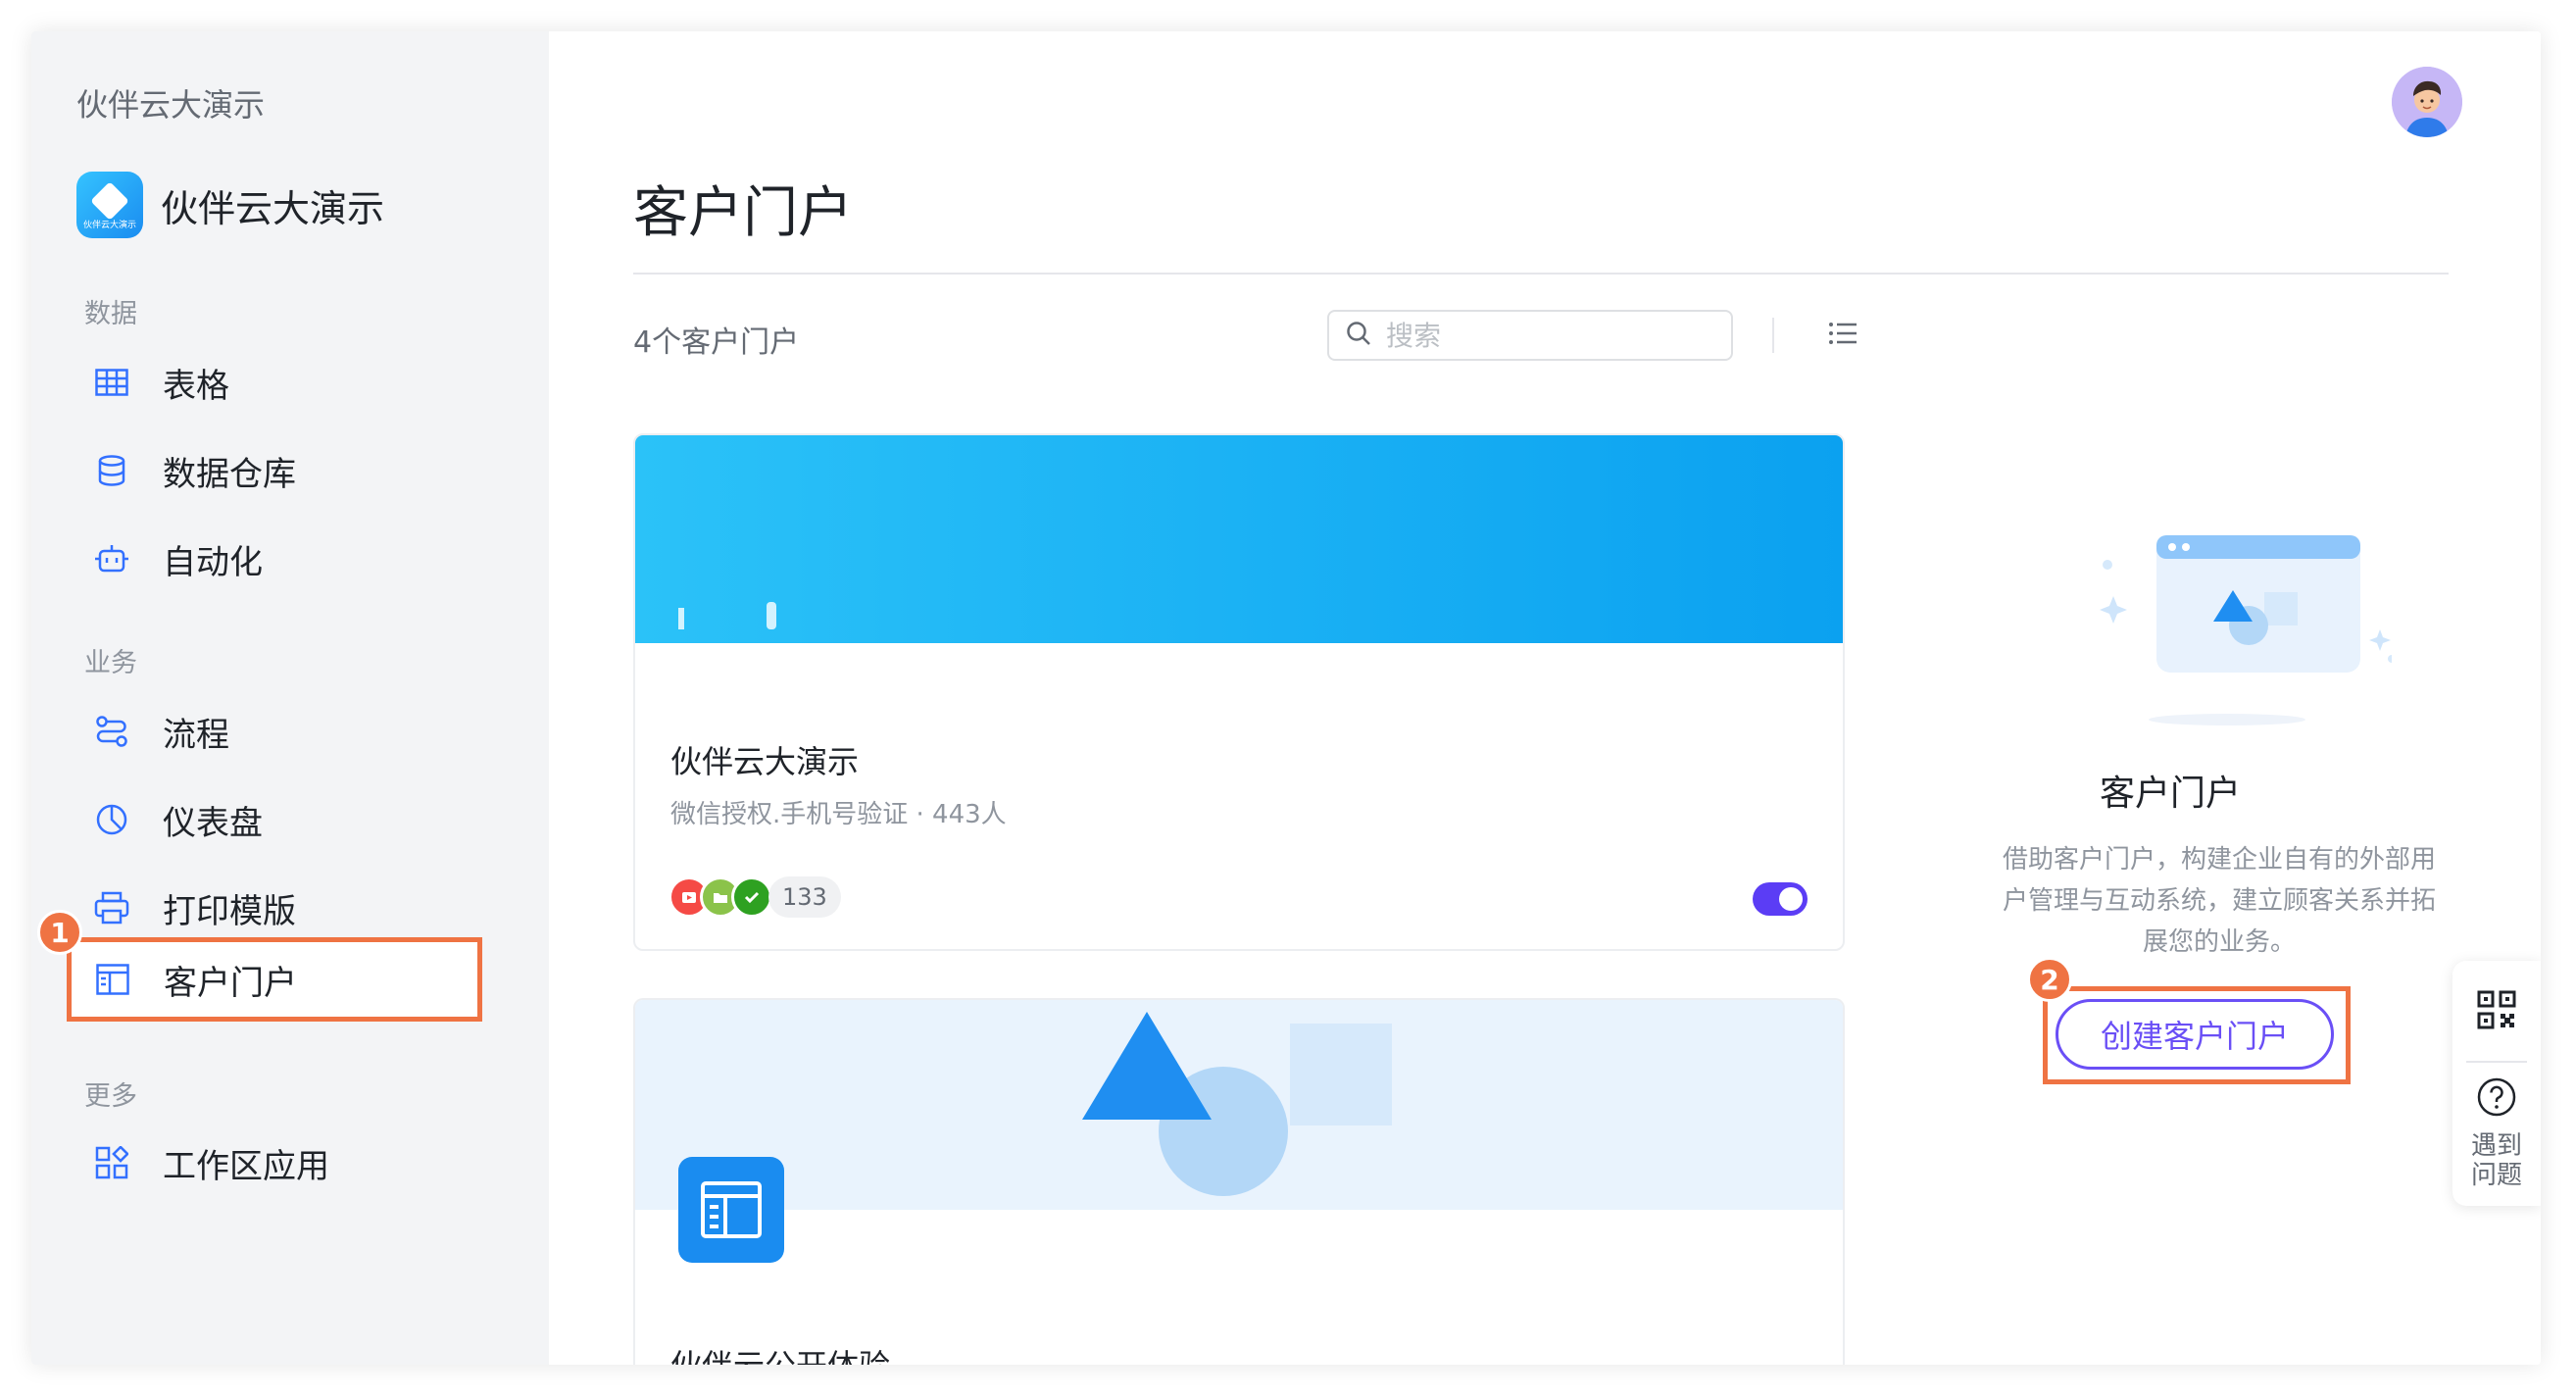 Image resolution: width=2576 pixels, height=1400 pixels. What do you see at coordinates (111, 382) in the screenshot?
I see `table-icon` at bounding box center [111, 382].